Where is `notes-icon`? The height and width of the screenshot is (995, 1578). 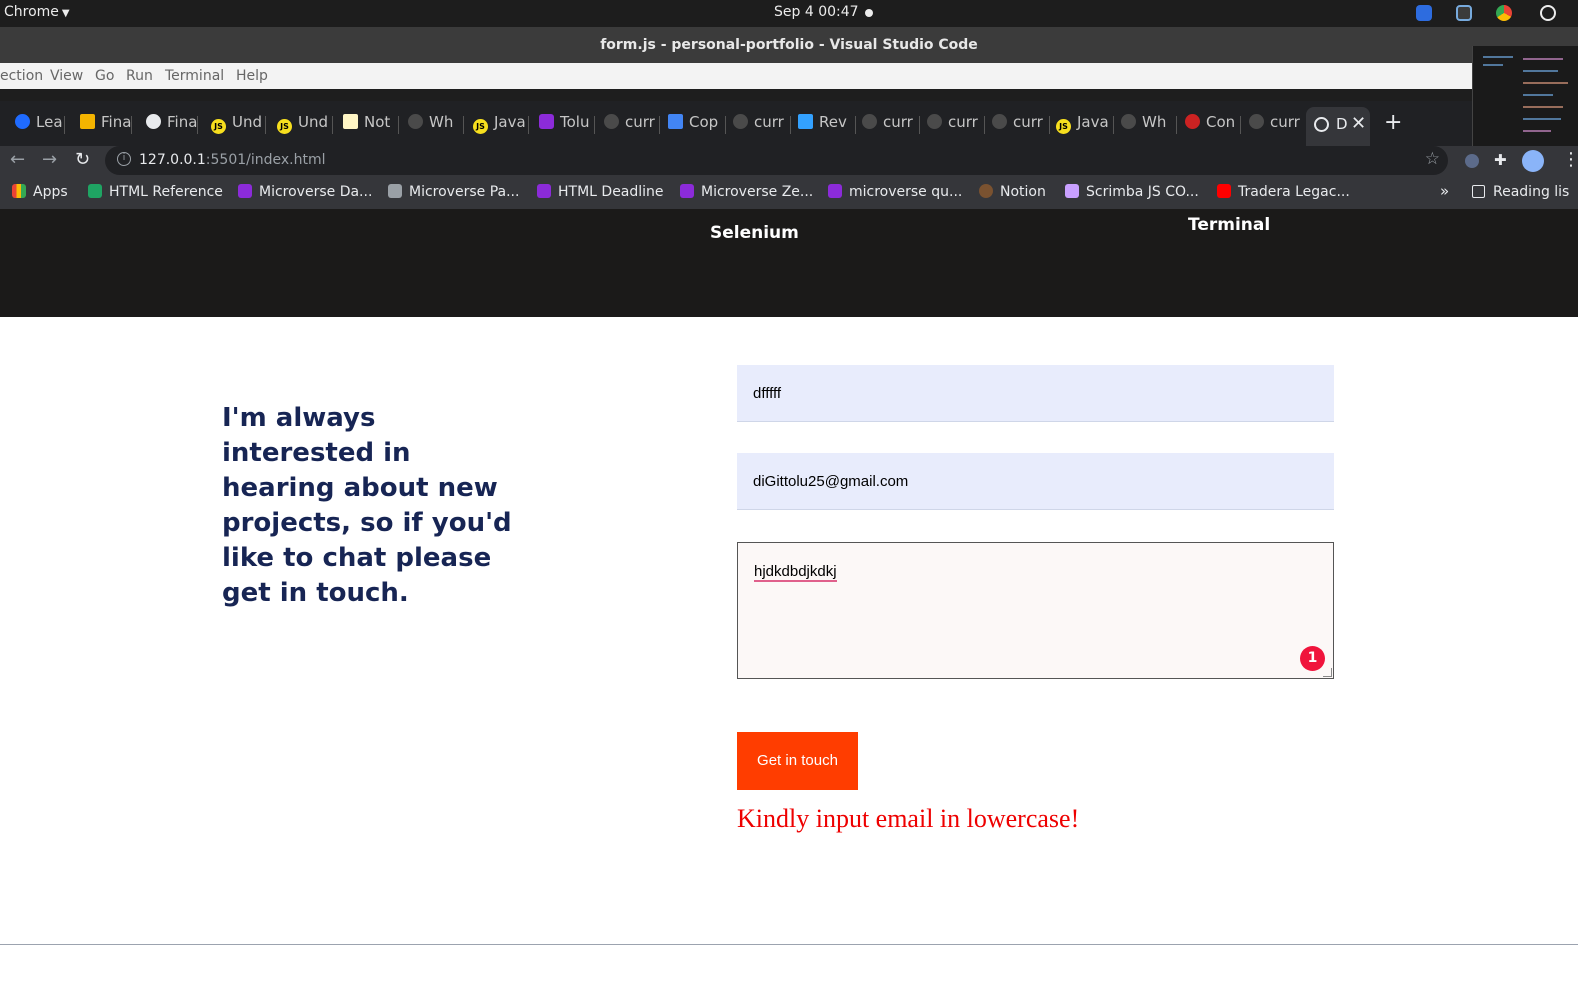 notes-icon is located at coordinates (350, 121).